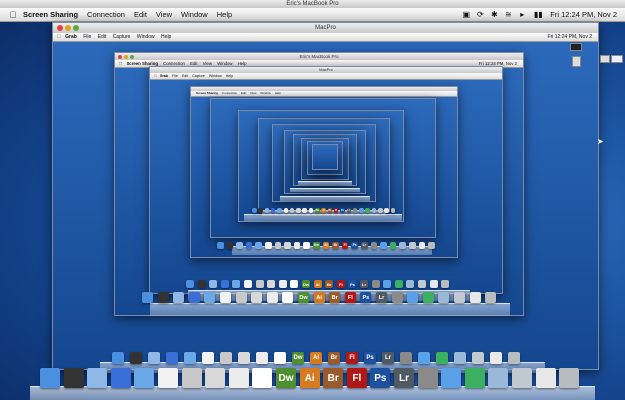  What do you see at coordinates (122, 37) in the screenshot?
I see `remote-menu-capture: Capture` at bounding box center [122, 37].